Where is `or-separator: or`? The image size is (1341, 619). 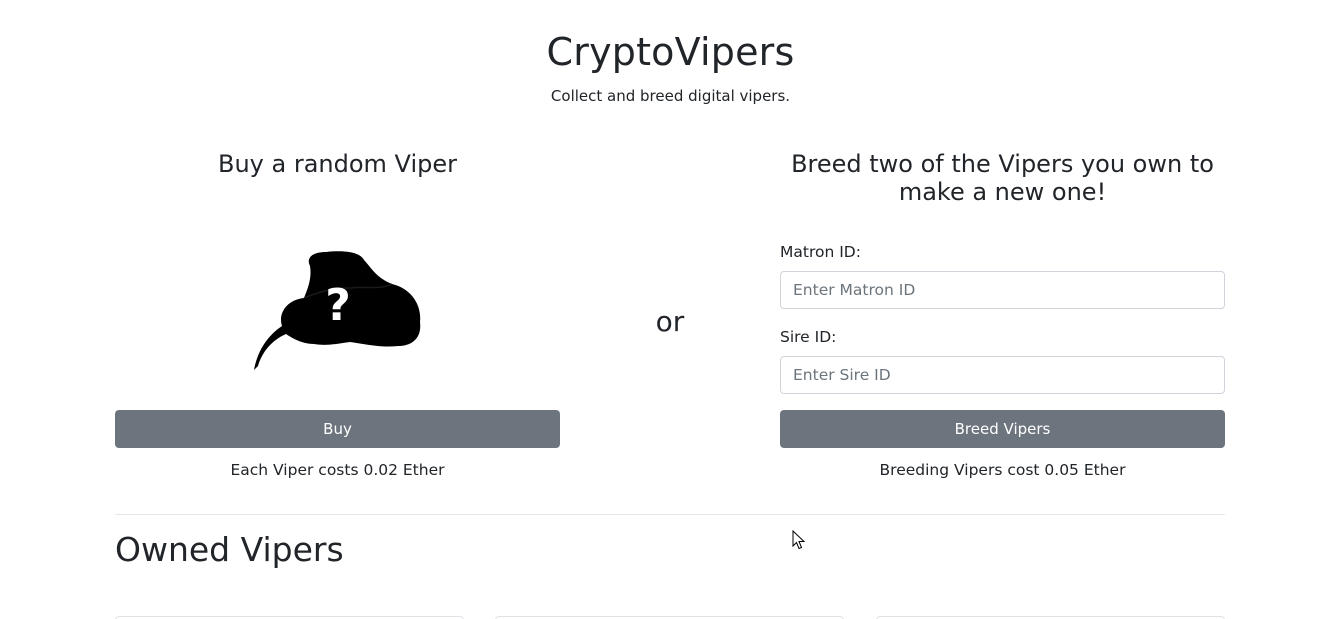 or-separator: or is located at coordinates (670, 321).